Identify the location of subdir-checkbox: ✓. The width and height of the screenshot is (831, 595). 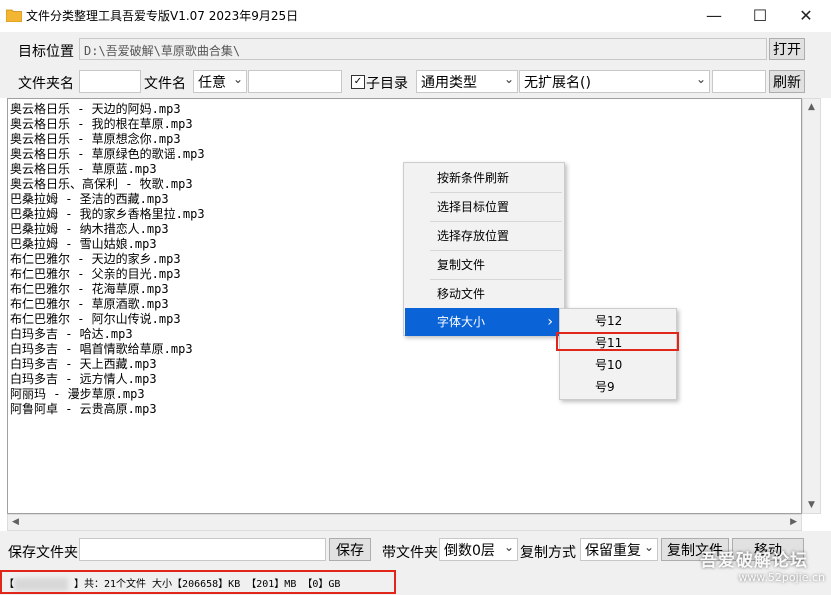
(358, 82).